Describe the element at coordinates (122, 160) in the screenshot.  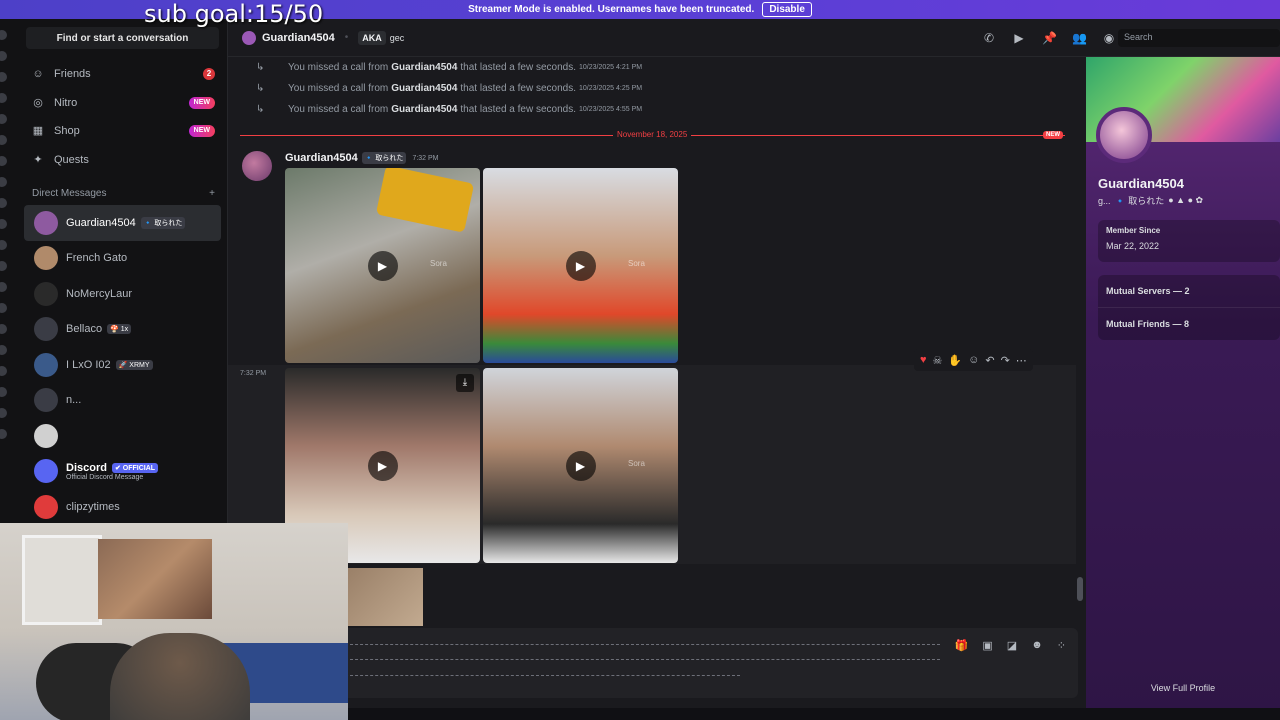
I see `nav-quests: ✦ Quests` at that location.